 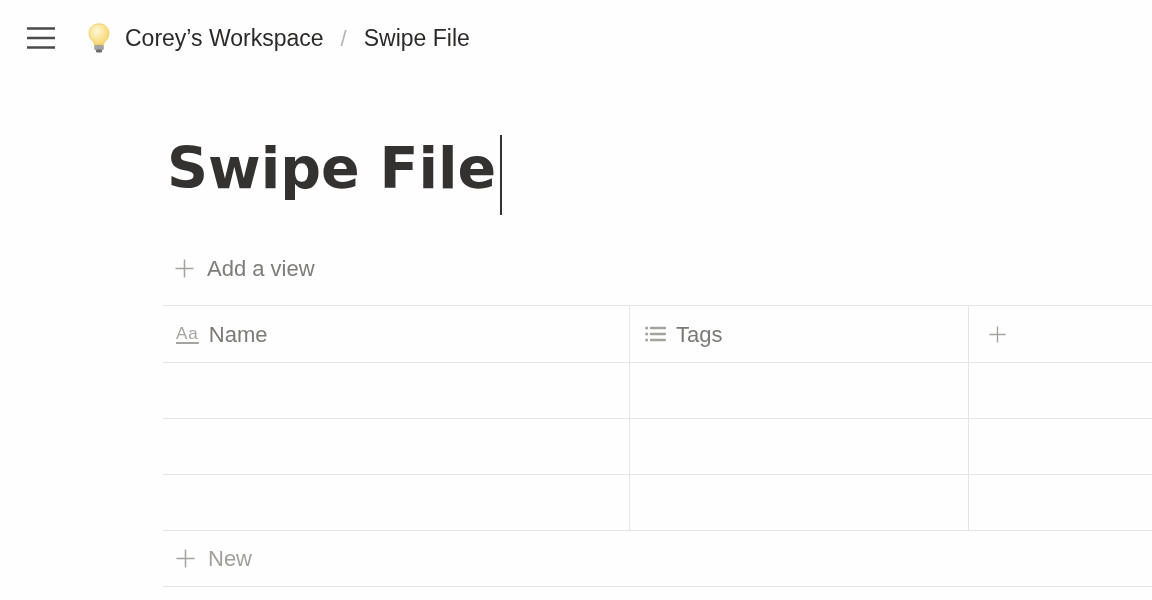 What do you see at coordinates (187, 334) in the screenshot?
I see `text-property-icon: Aa` at bounding box center [187, 334].